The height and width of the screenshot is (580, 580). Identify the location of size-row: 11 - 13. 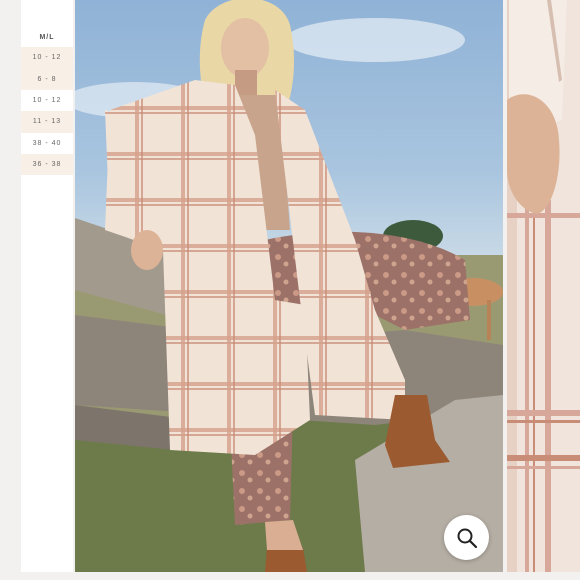
(47, 122).